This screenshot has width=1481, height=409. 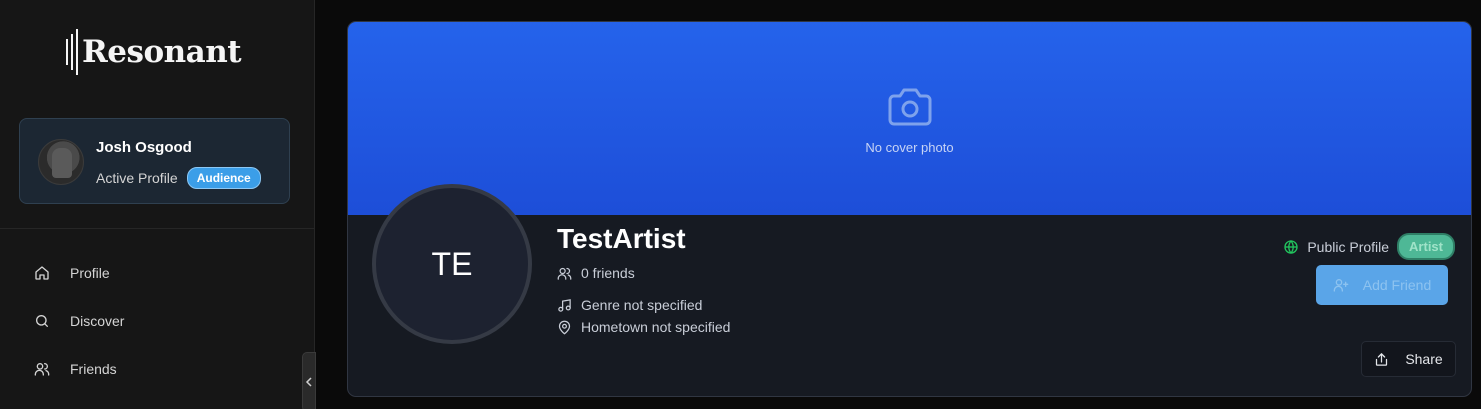 I want to click on home-icon, so click(x=42, y=273).